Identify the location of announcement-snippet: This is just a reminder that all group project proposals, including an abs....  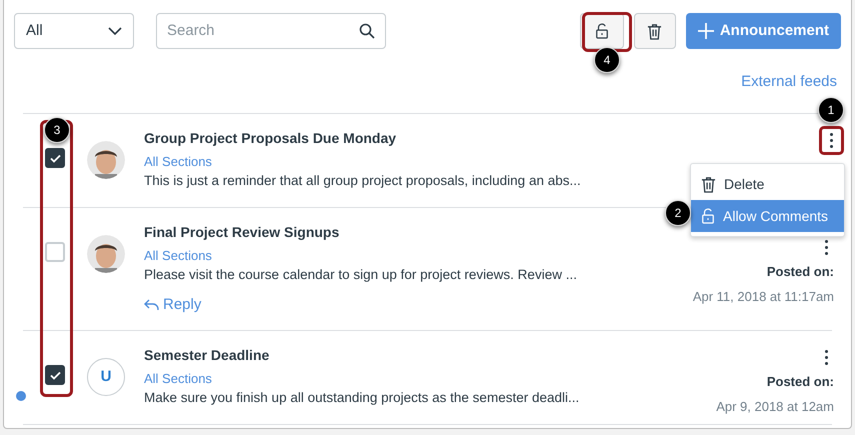
(362, 181).